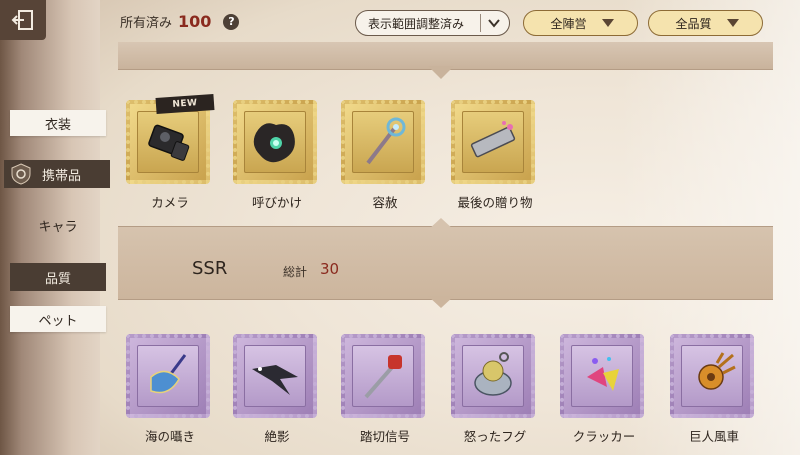 The width and height of the screenshot is (800, 455). I want to click on item-card: 最後の贈り物, so click(495, 155).